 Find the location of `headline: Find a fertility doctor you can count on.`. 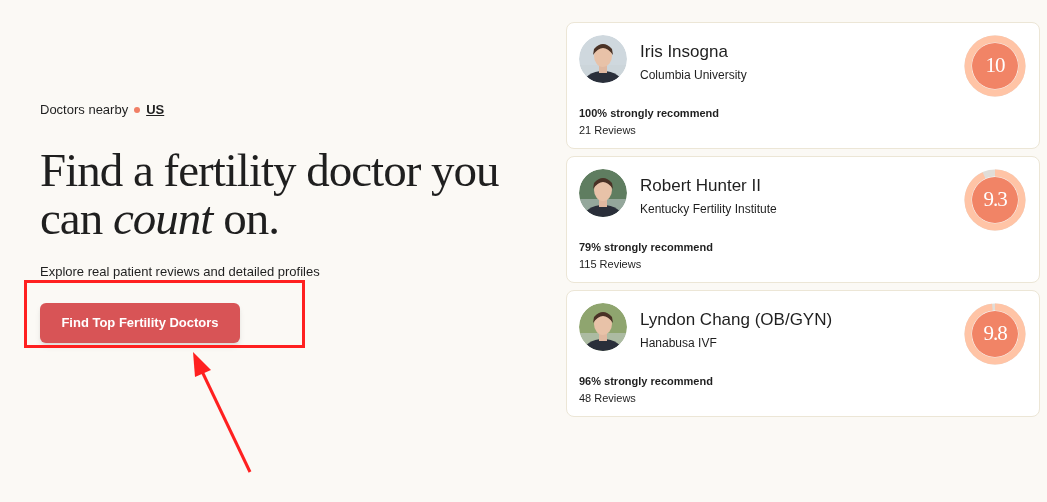

headline: Find a fertility doctor you can count on. is located at coordinates (270, 193).